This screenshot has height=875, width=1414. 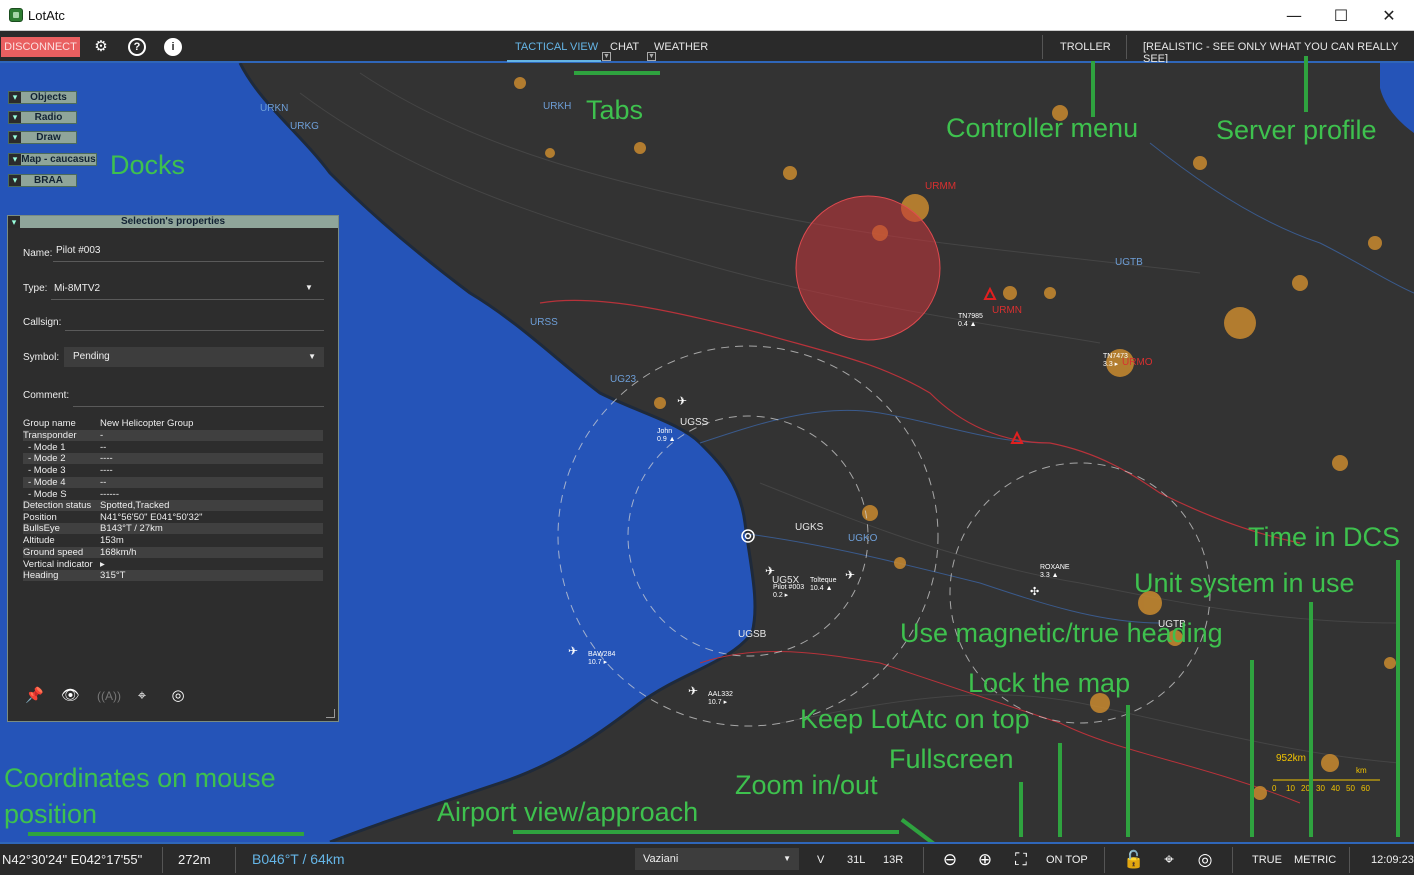 What do you see at coordinates (1007, 310) in the screenshot?
I see `airfield-label: URMN` at bounding box center [1007, 310].